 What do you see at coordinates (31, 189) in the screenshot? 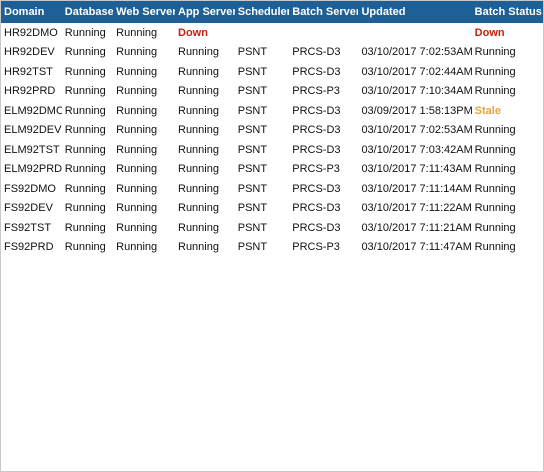
I see `cell-domain: FS92DMO` at bounding box center [31, 189].